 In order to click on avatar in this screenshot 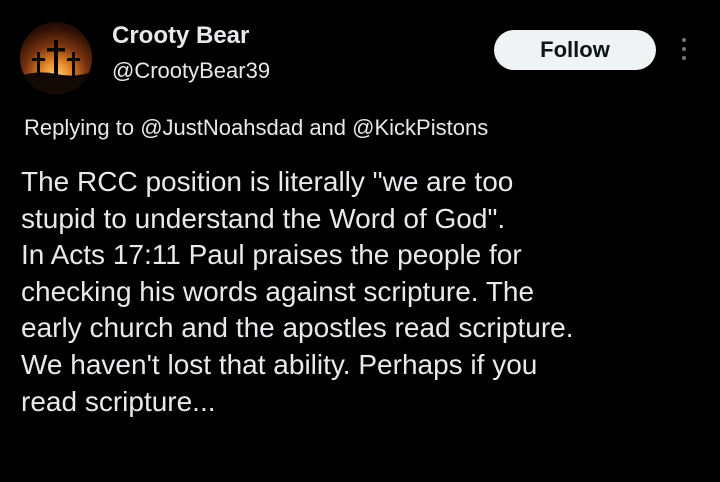, I will do `click(56, 58)`.